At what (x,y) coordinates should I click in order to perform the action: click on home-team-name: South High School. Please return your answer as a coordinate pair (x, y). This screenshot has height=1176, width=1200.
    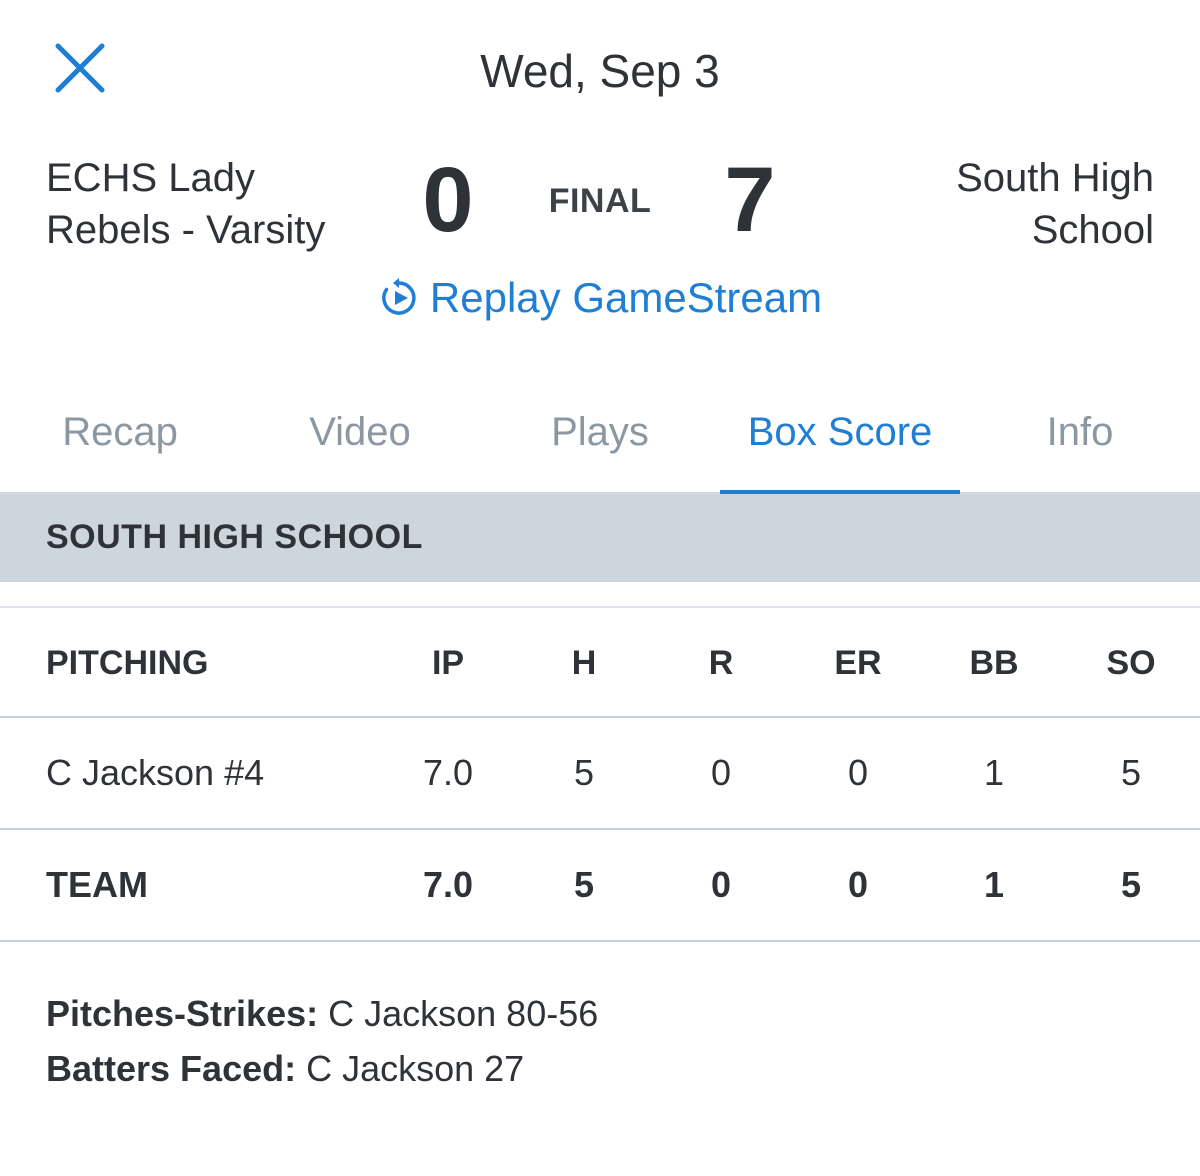
    Looking at the image, I should click on (1004, 204).